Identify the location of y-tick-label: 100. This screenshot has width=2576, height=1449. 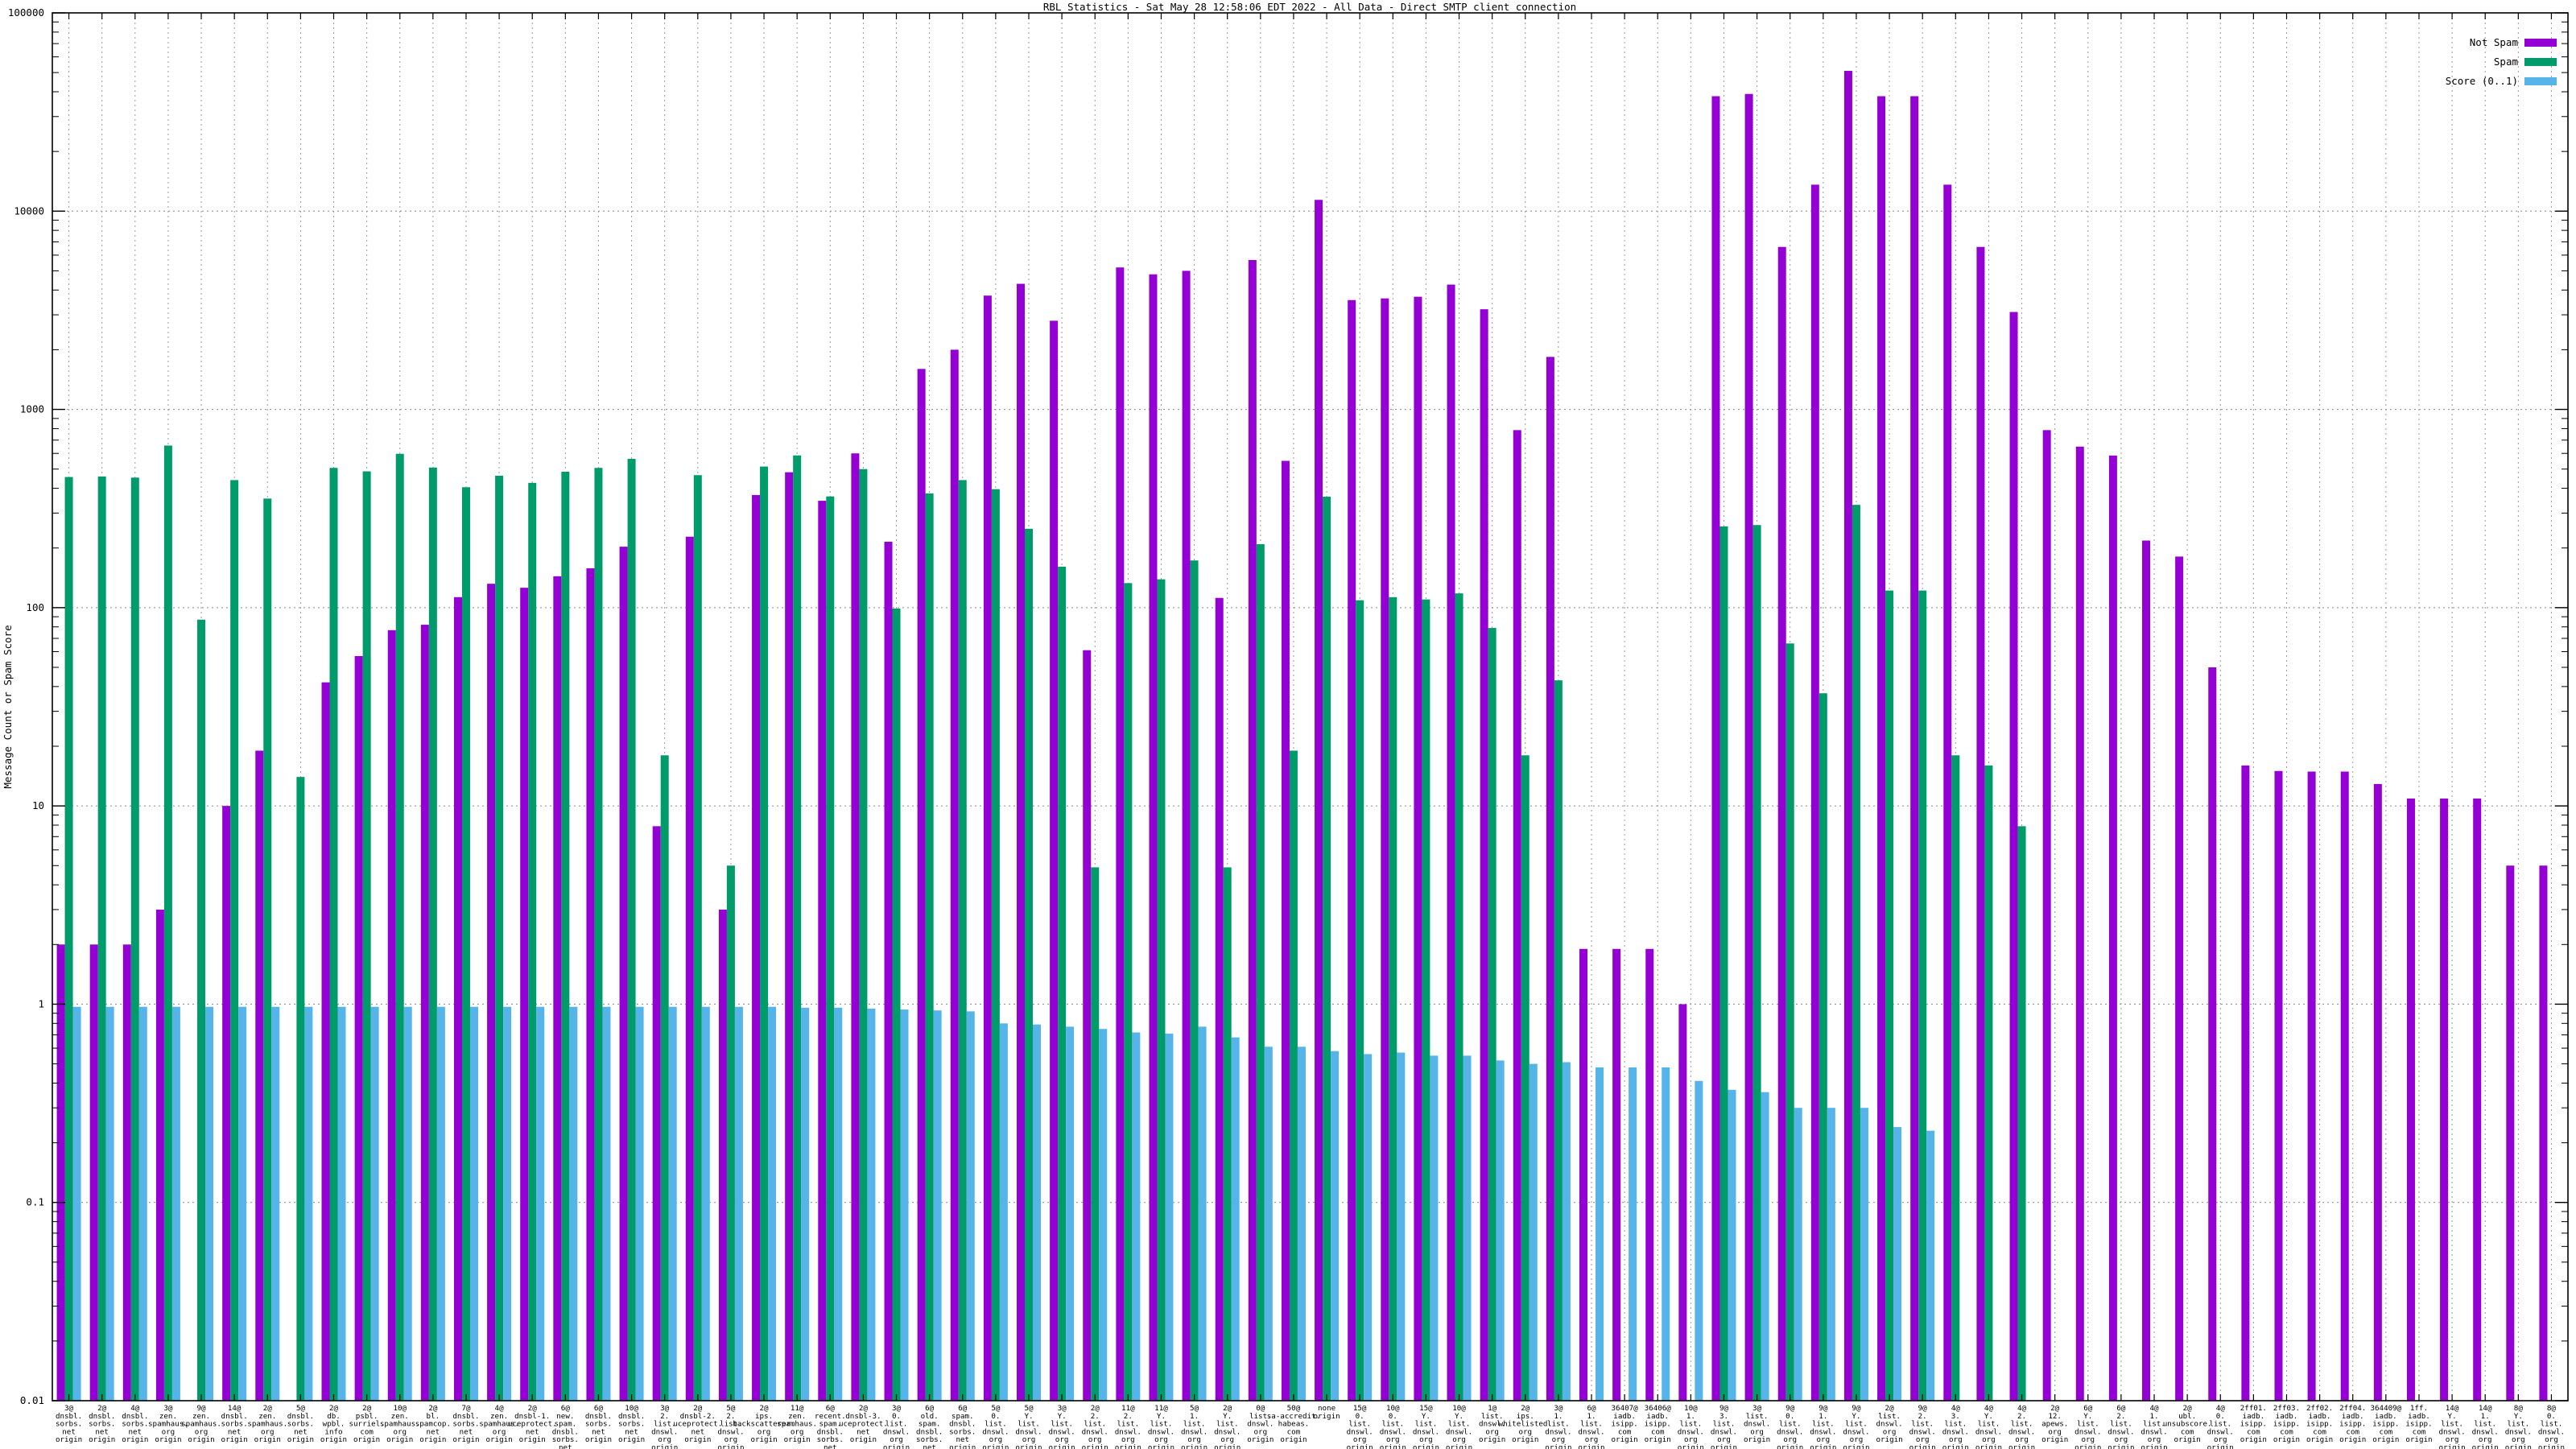
(35, 607).